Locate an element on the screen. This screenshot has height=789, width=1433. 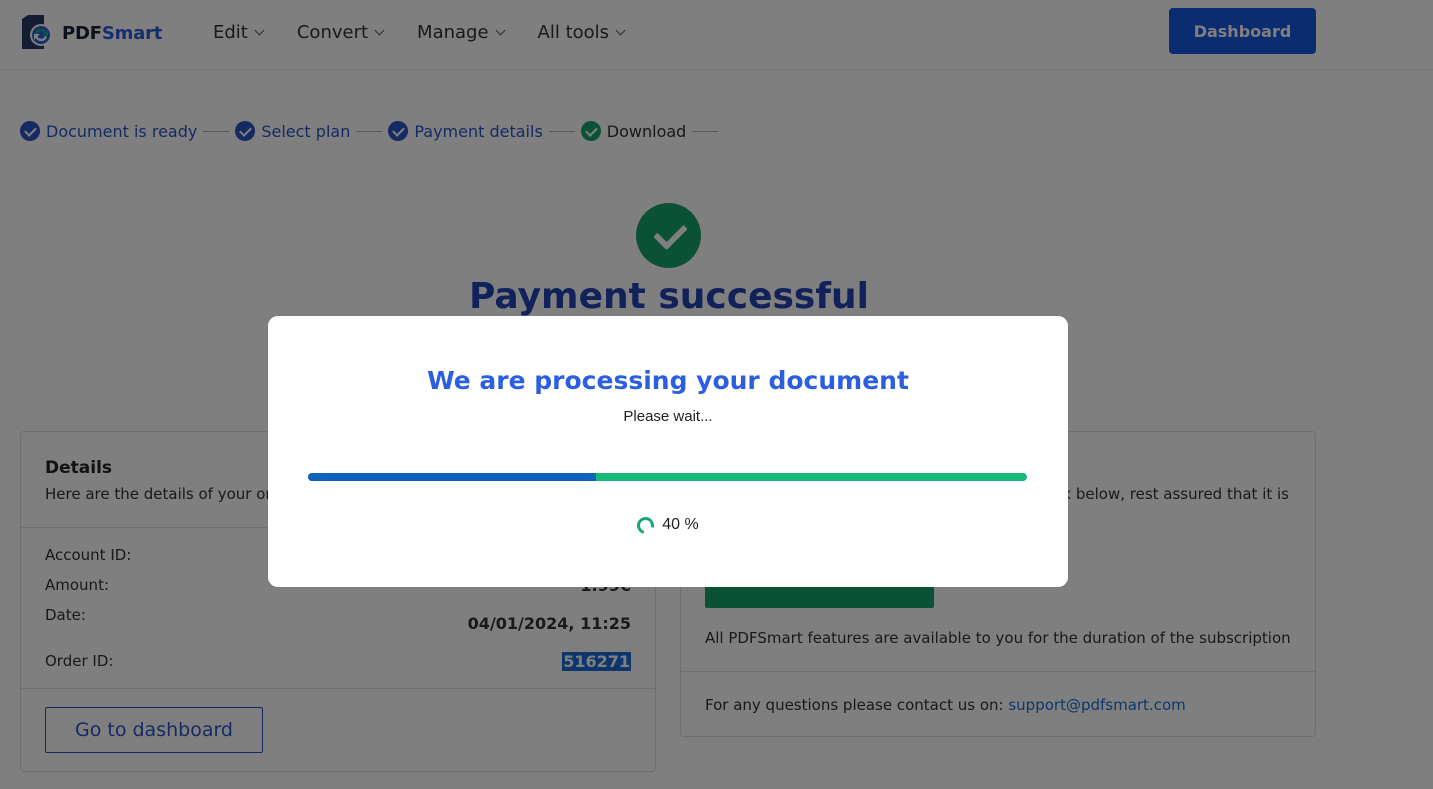
spinner-icon is located at coordinates (646, 525).